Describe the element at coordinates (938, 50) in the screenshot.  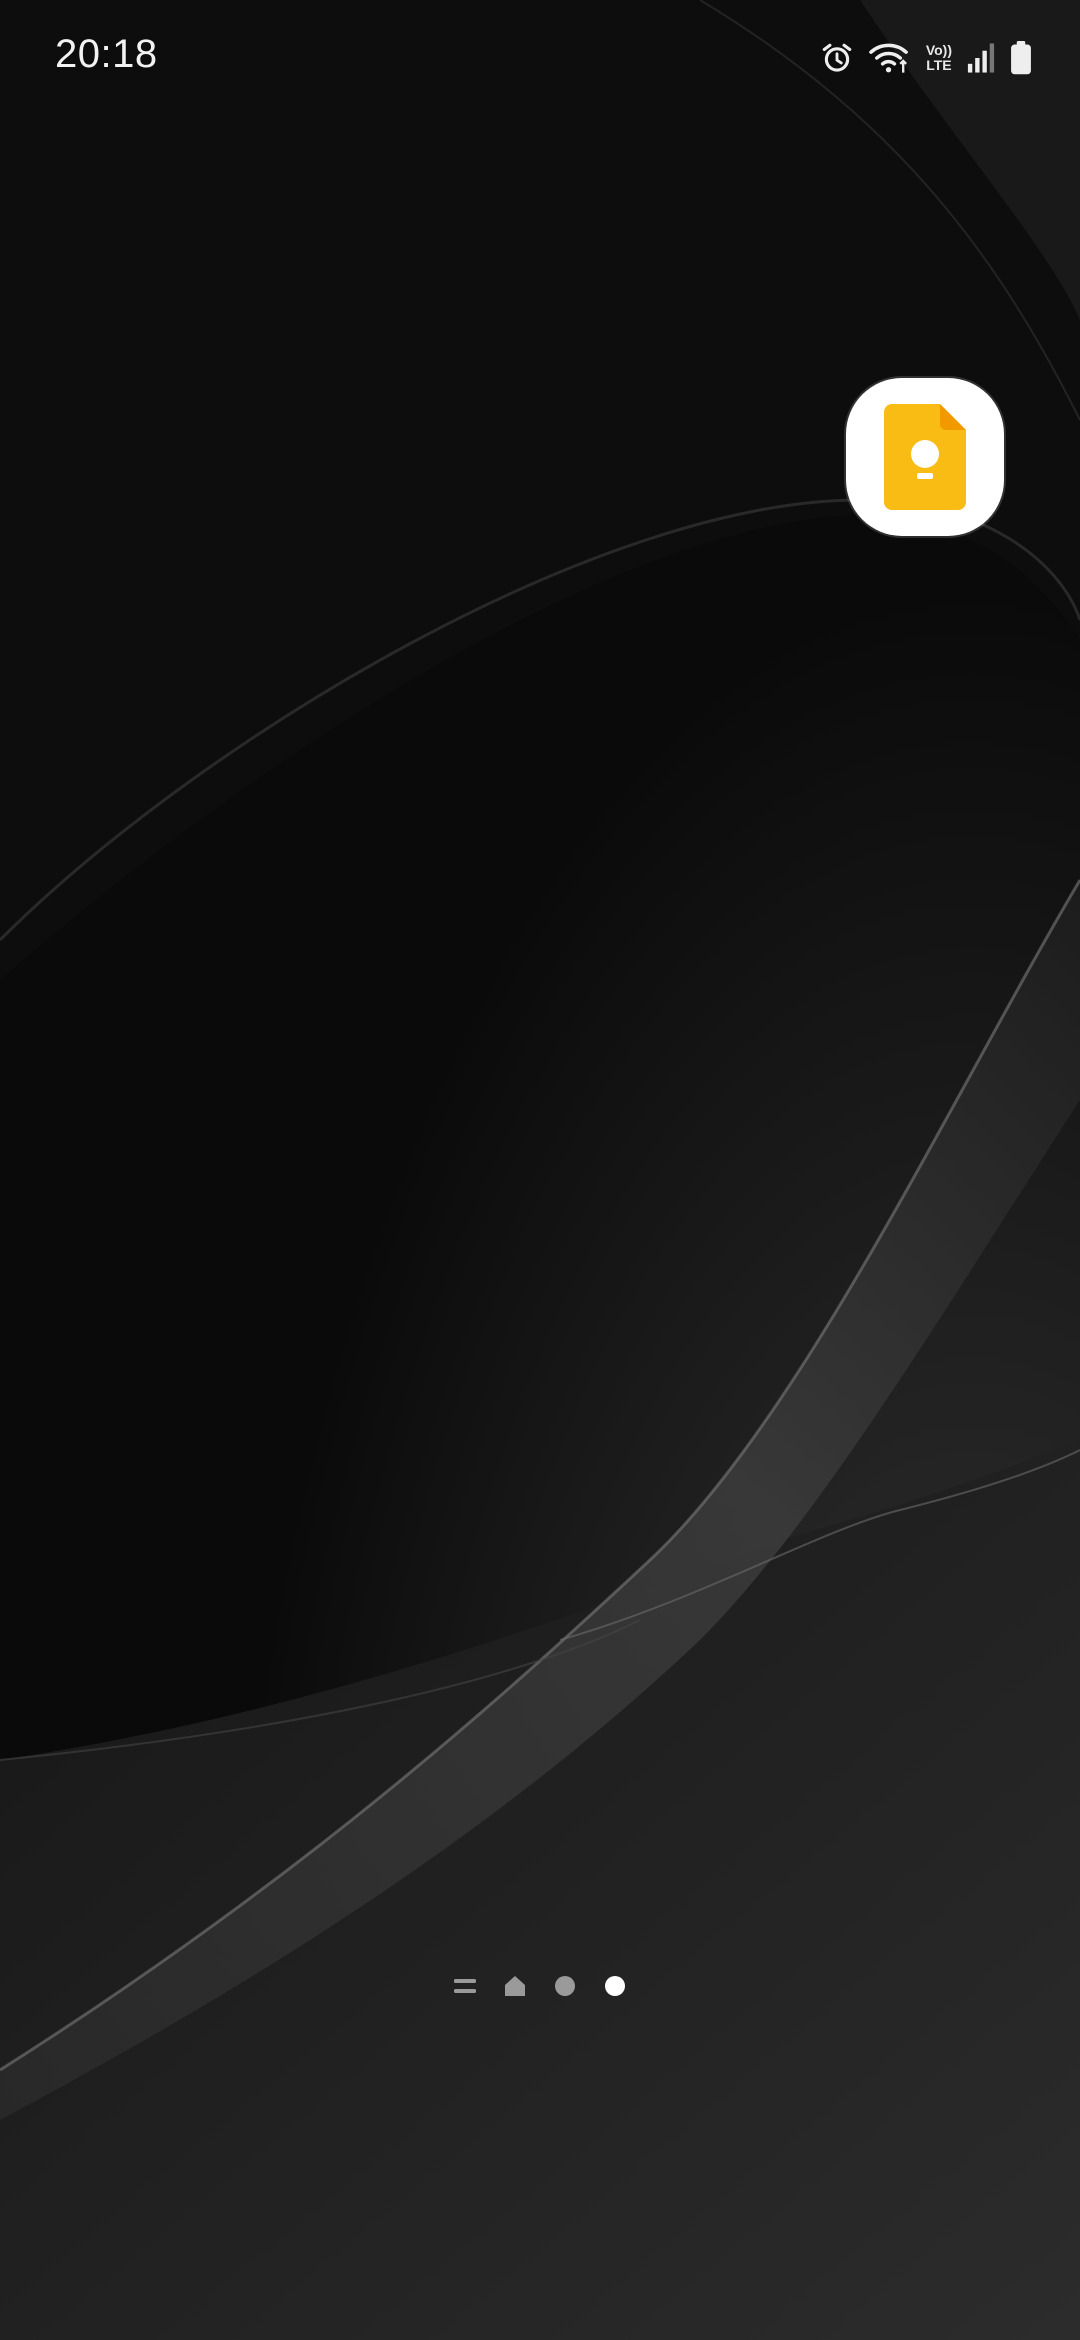
I see `volte-top-label: Vo))` at that location.